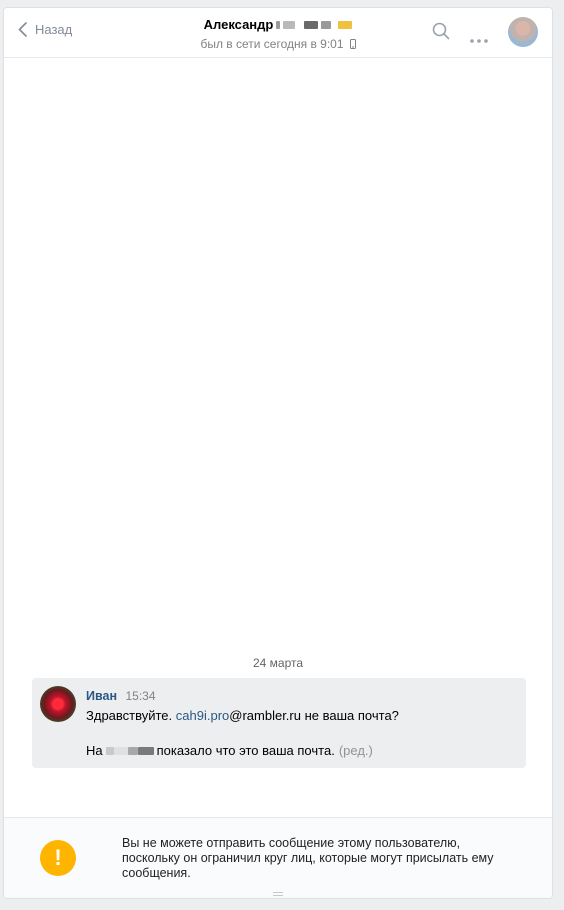 The height and width of the screenshot is (910, 564). What do you see at coordinates (58, 704) in the screenshot?
I see `author-avatar` at bounding box center [58, 704].